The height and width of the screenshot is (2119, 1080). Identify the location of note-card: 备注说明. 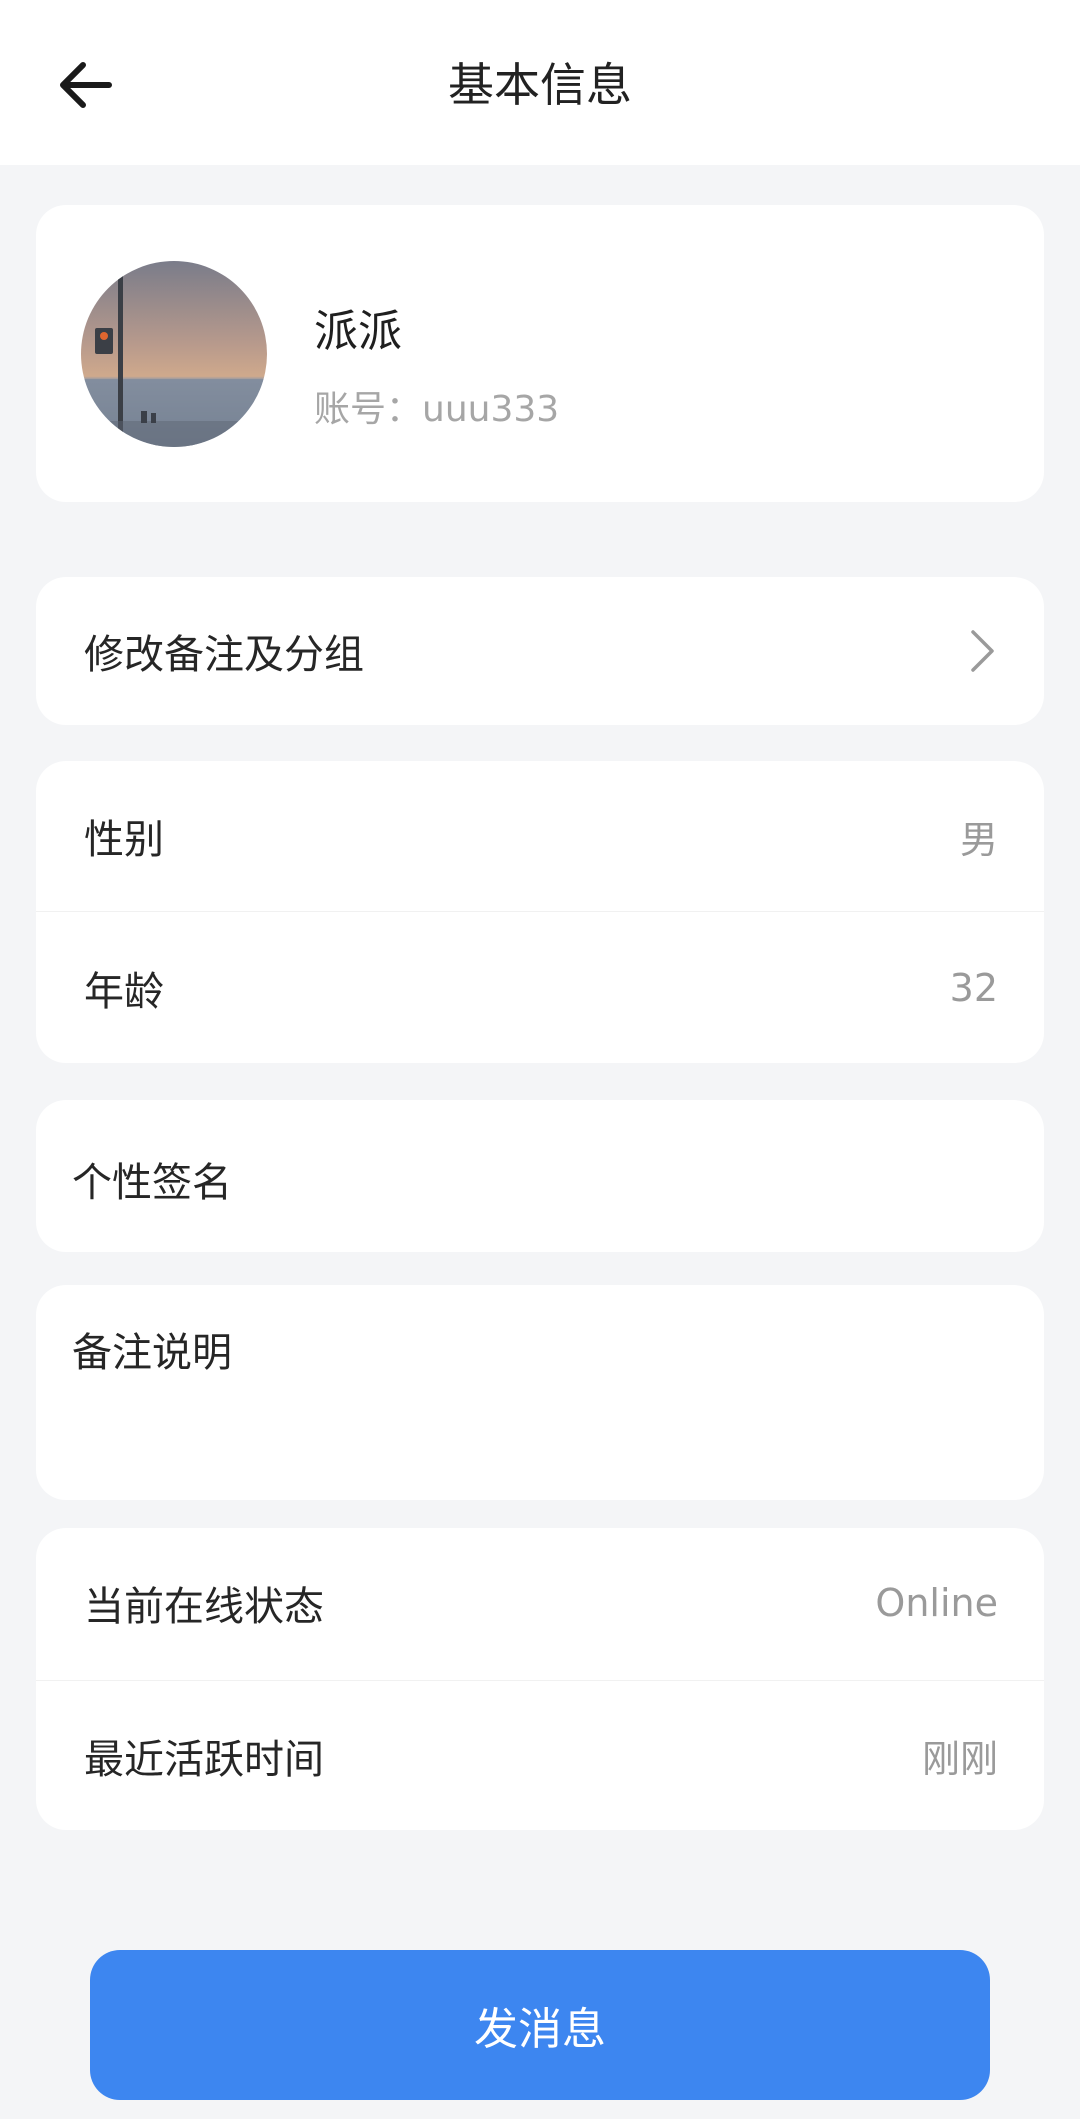
(540, 1392).